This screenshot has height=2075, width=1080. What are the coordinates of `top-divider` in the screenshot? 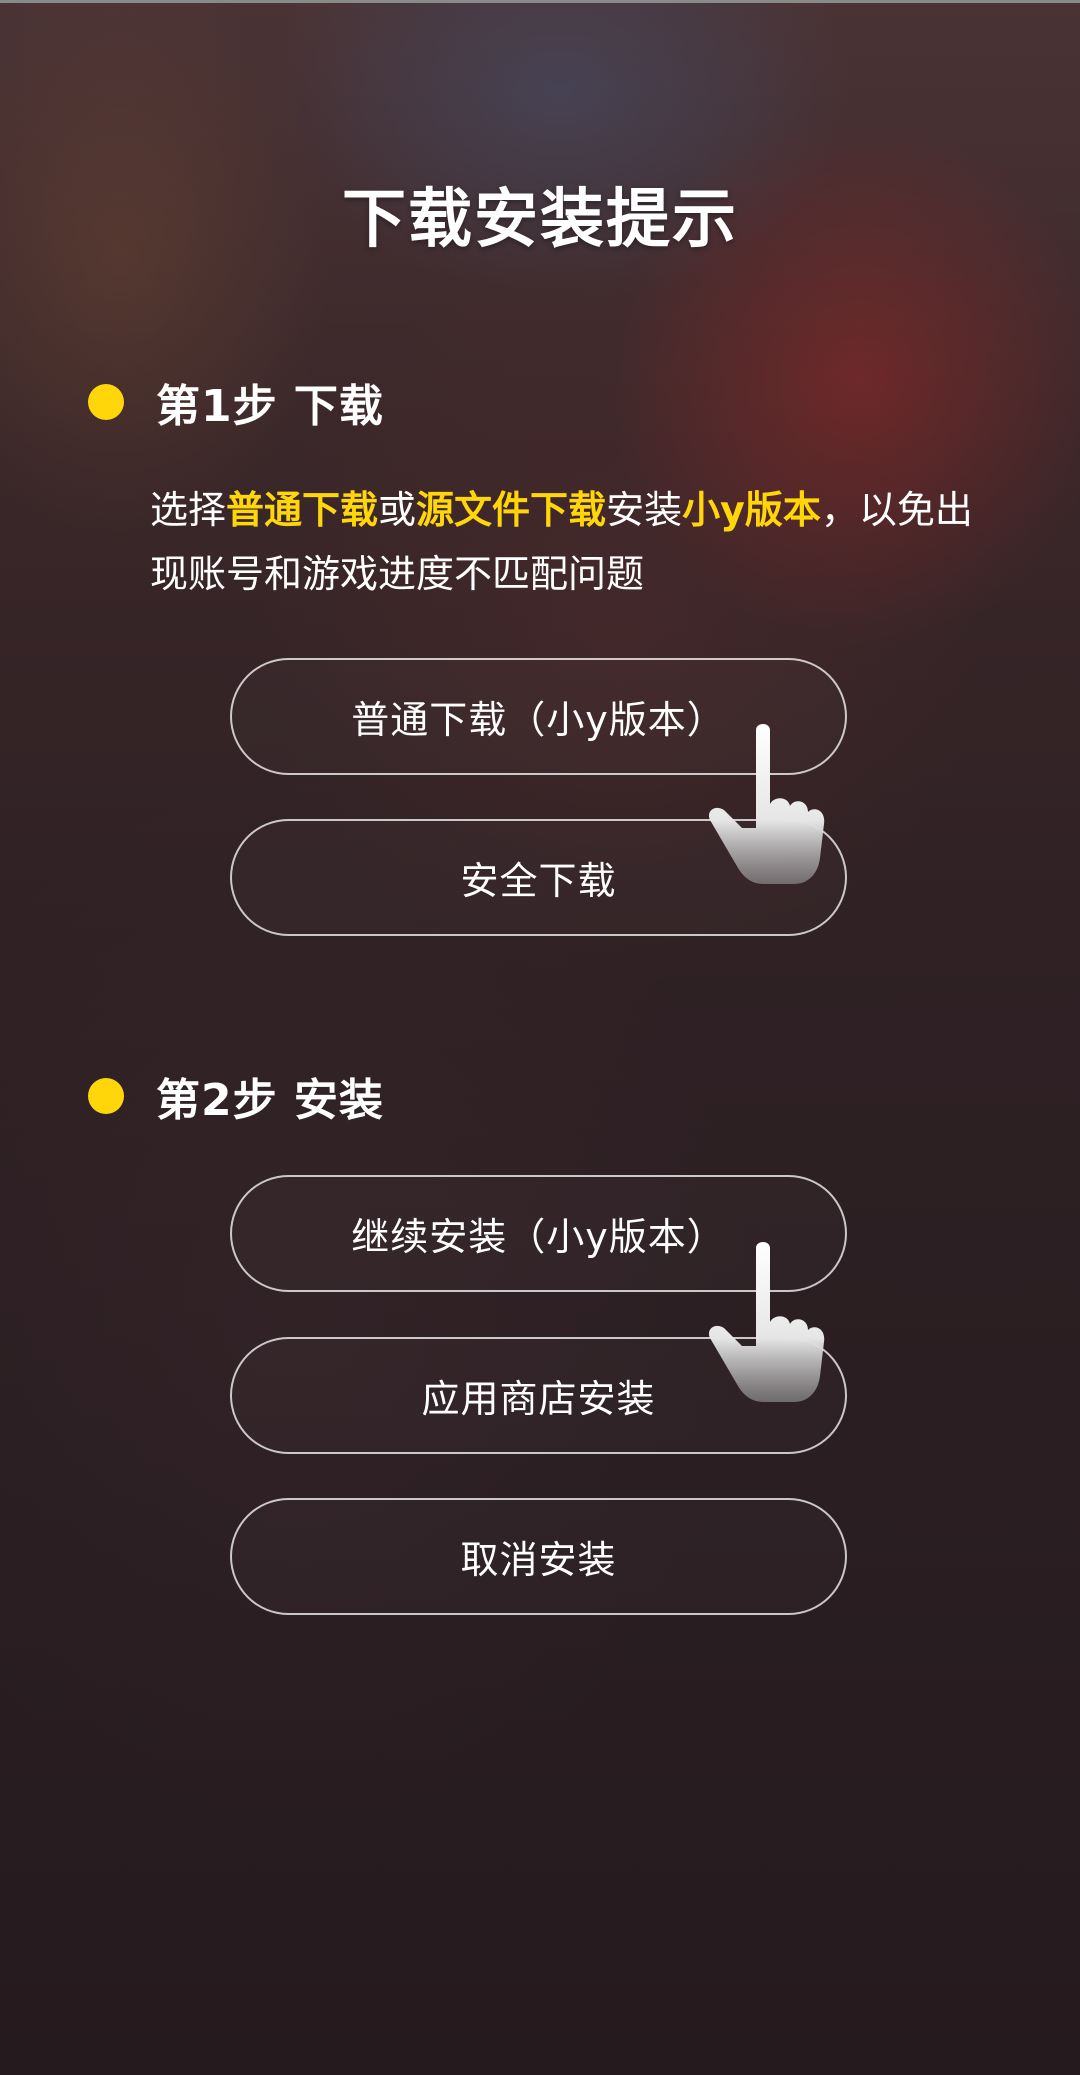 It's located at (540, 1).